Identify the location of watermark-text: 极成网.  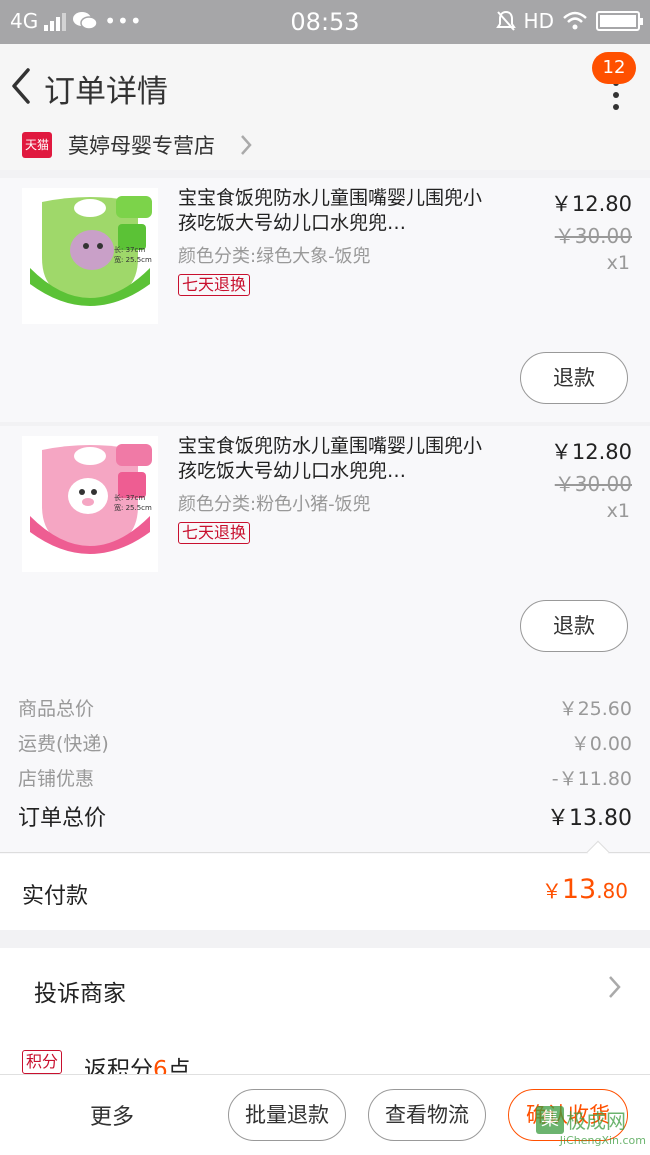
(596, 1121).